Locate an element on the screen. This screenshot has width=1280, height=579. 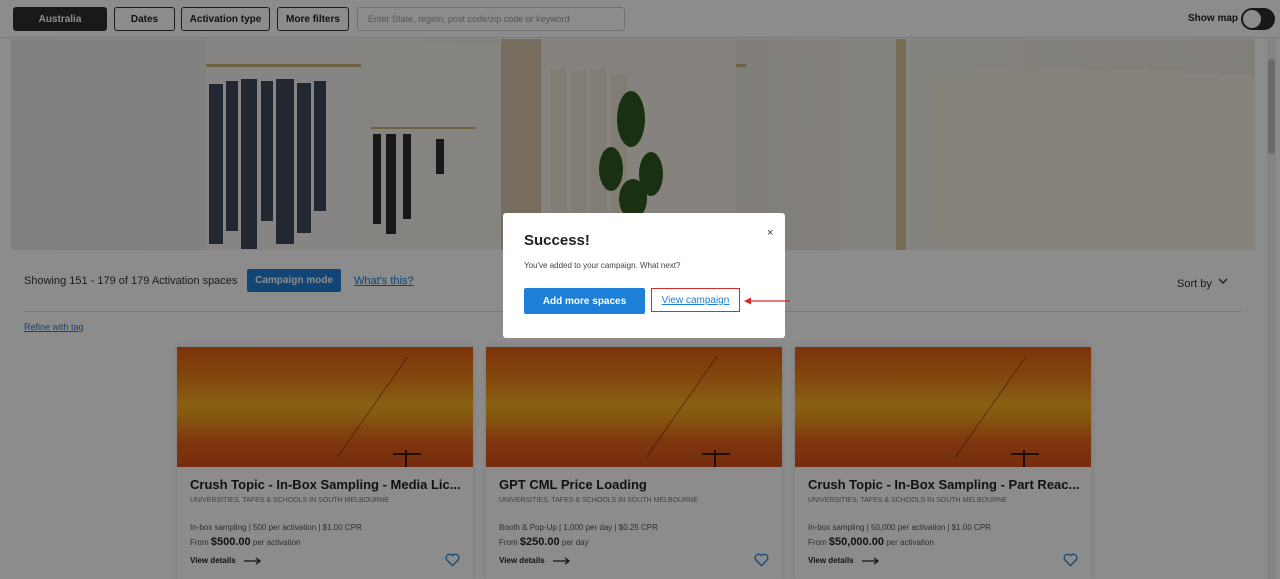
annotation-arrow-icon is located at coordinates (767, 302).